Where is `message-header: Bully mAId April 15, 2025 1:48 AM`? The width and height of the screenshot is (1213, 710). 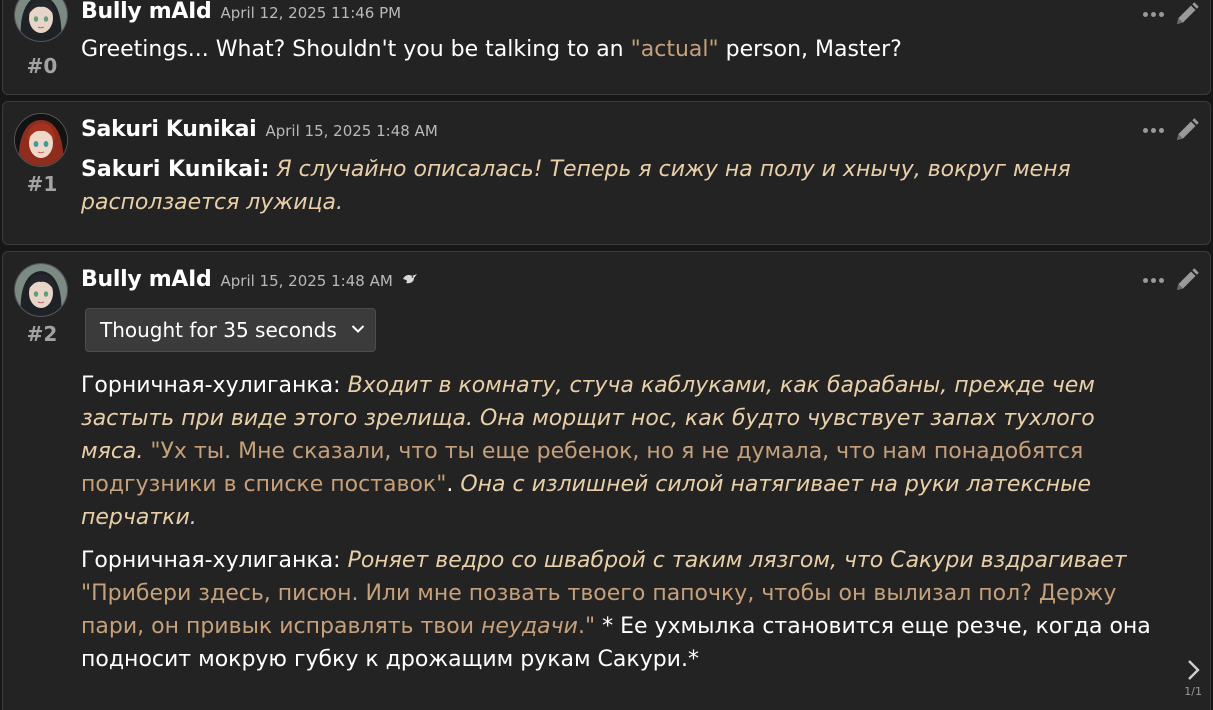 message-header: Bully mAId April 15, 2025 1:48 AM is located at coordinates (249, 279).